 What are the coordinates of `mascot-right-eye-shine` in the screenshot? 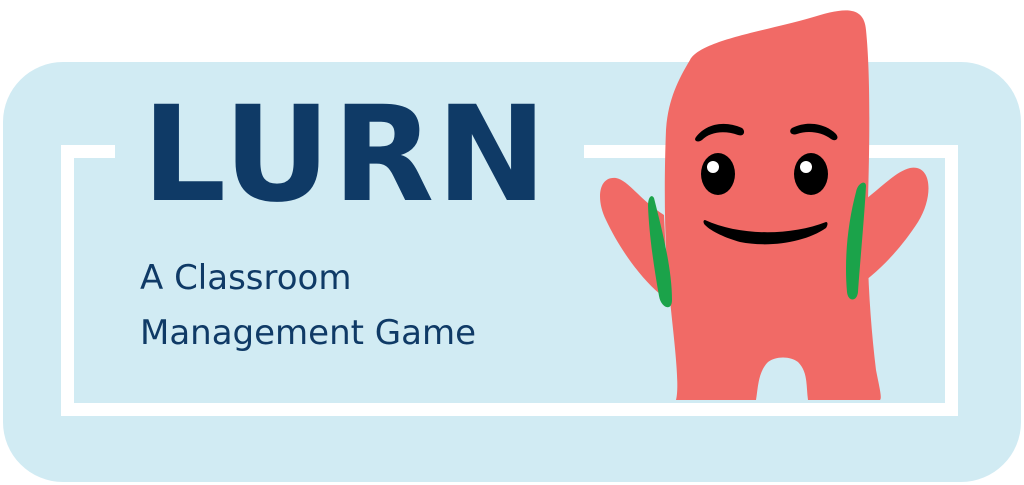 It's located at (806, 167).